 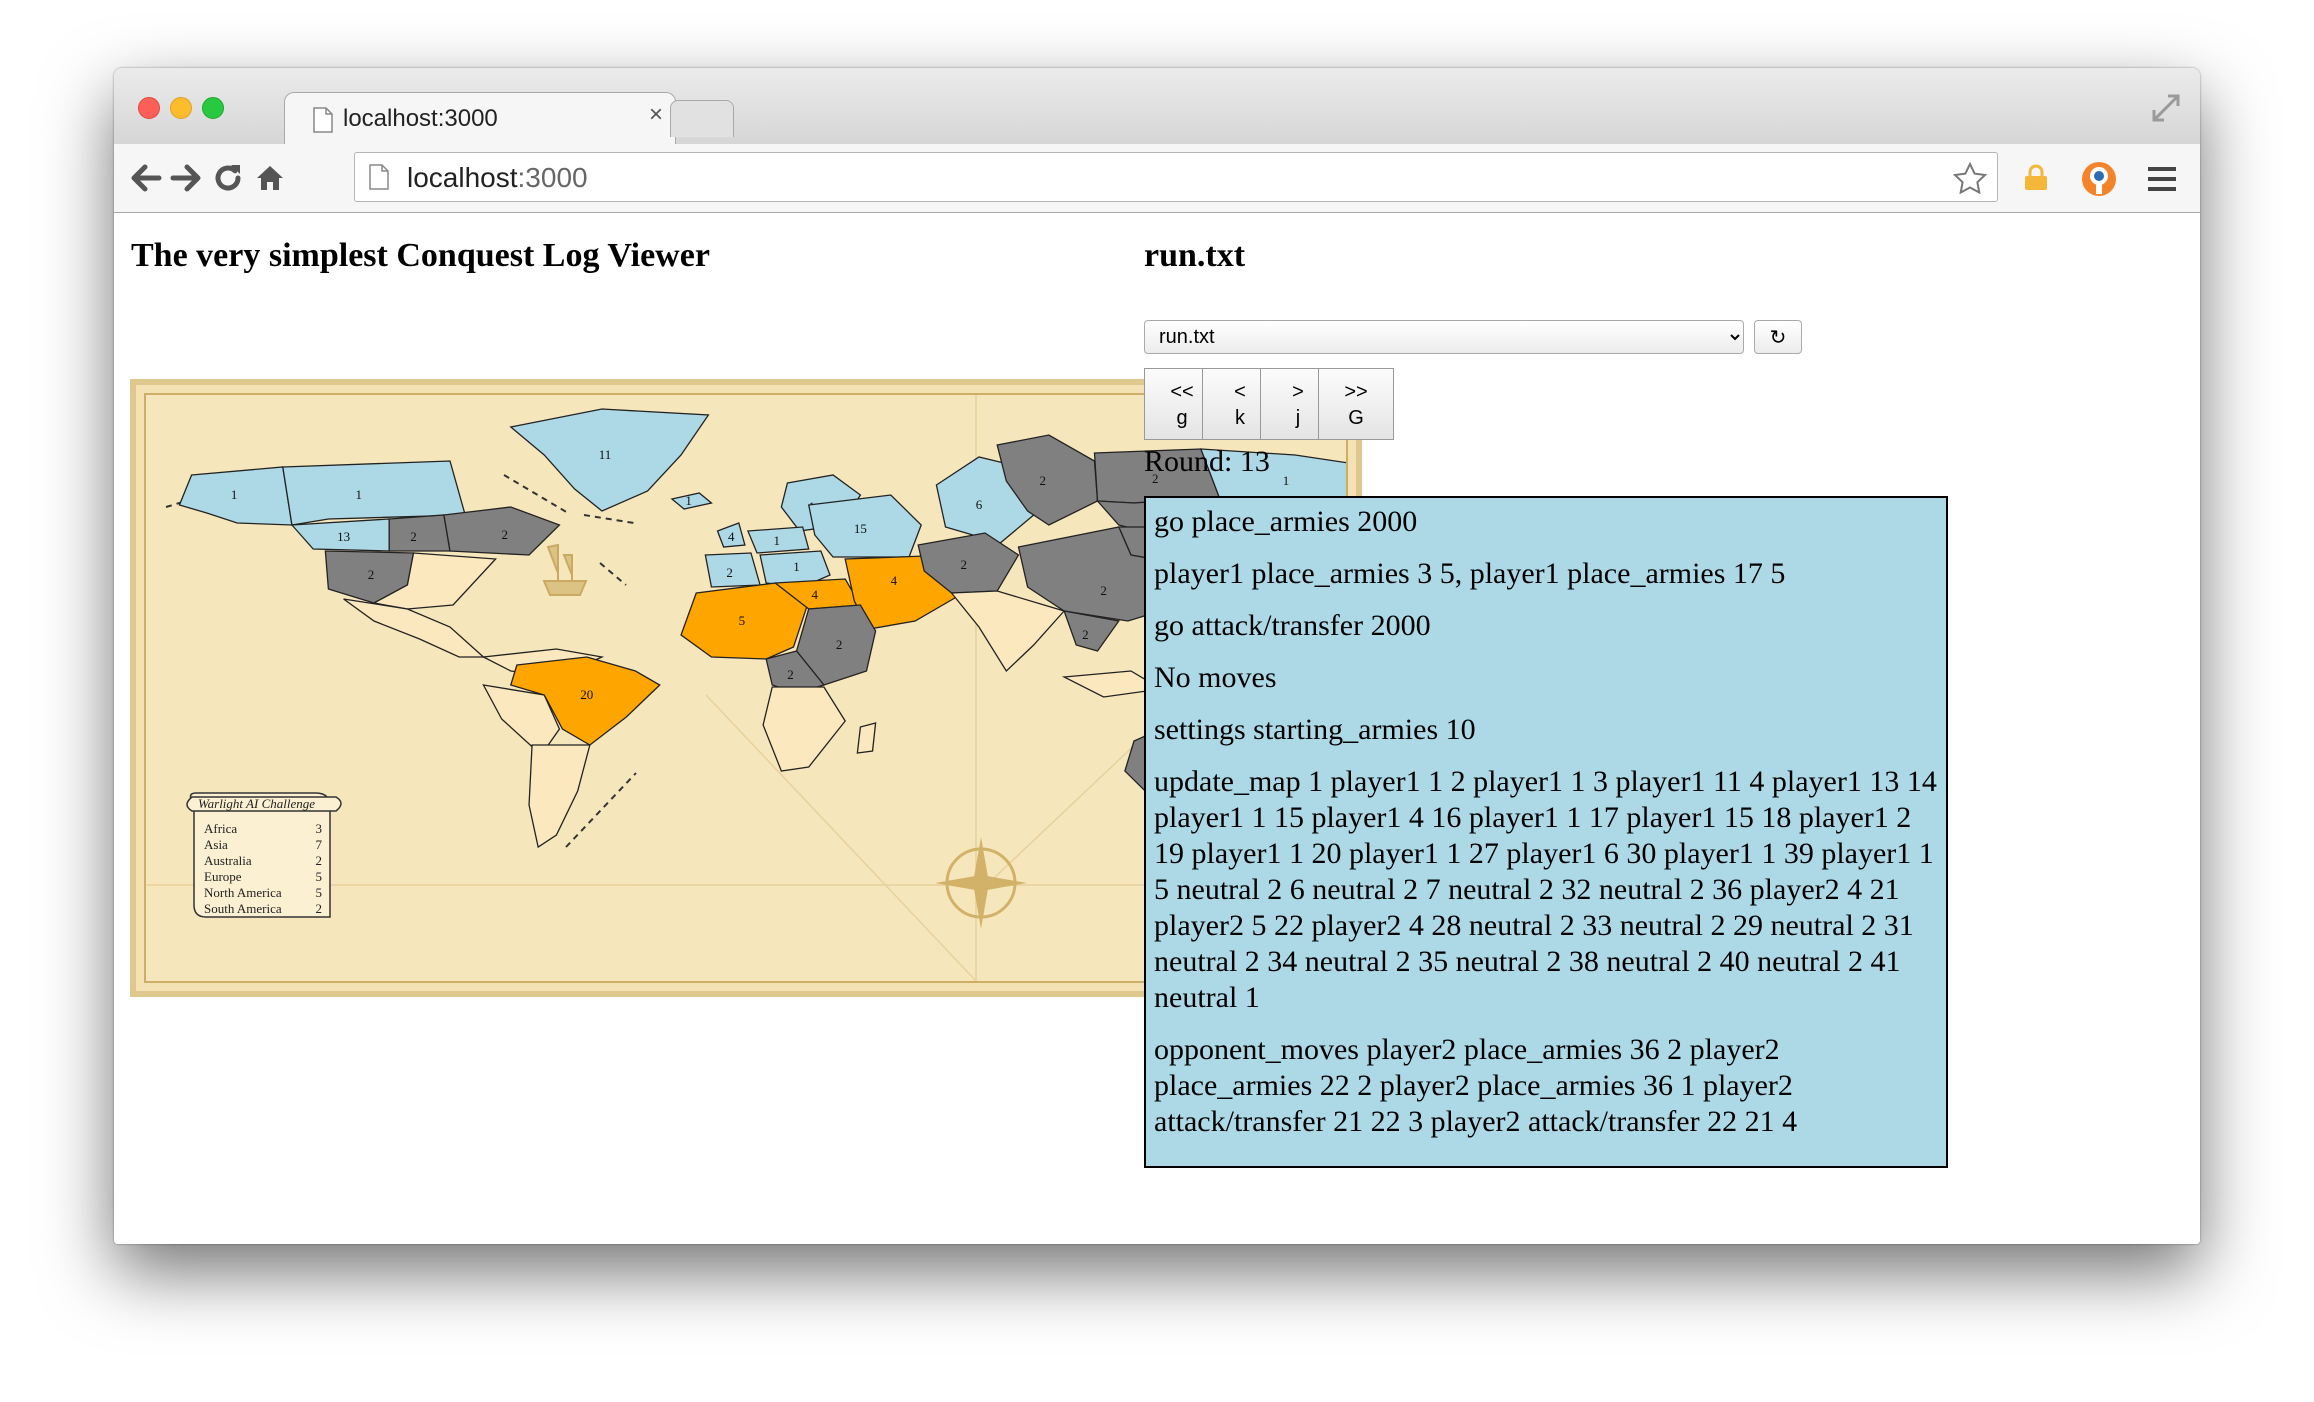 What do you see at coordinates (462, 177) in the screenshot?
I see `url-host: localhost` at bounding box center [462, 177].